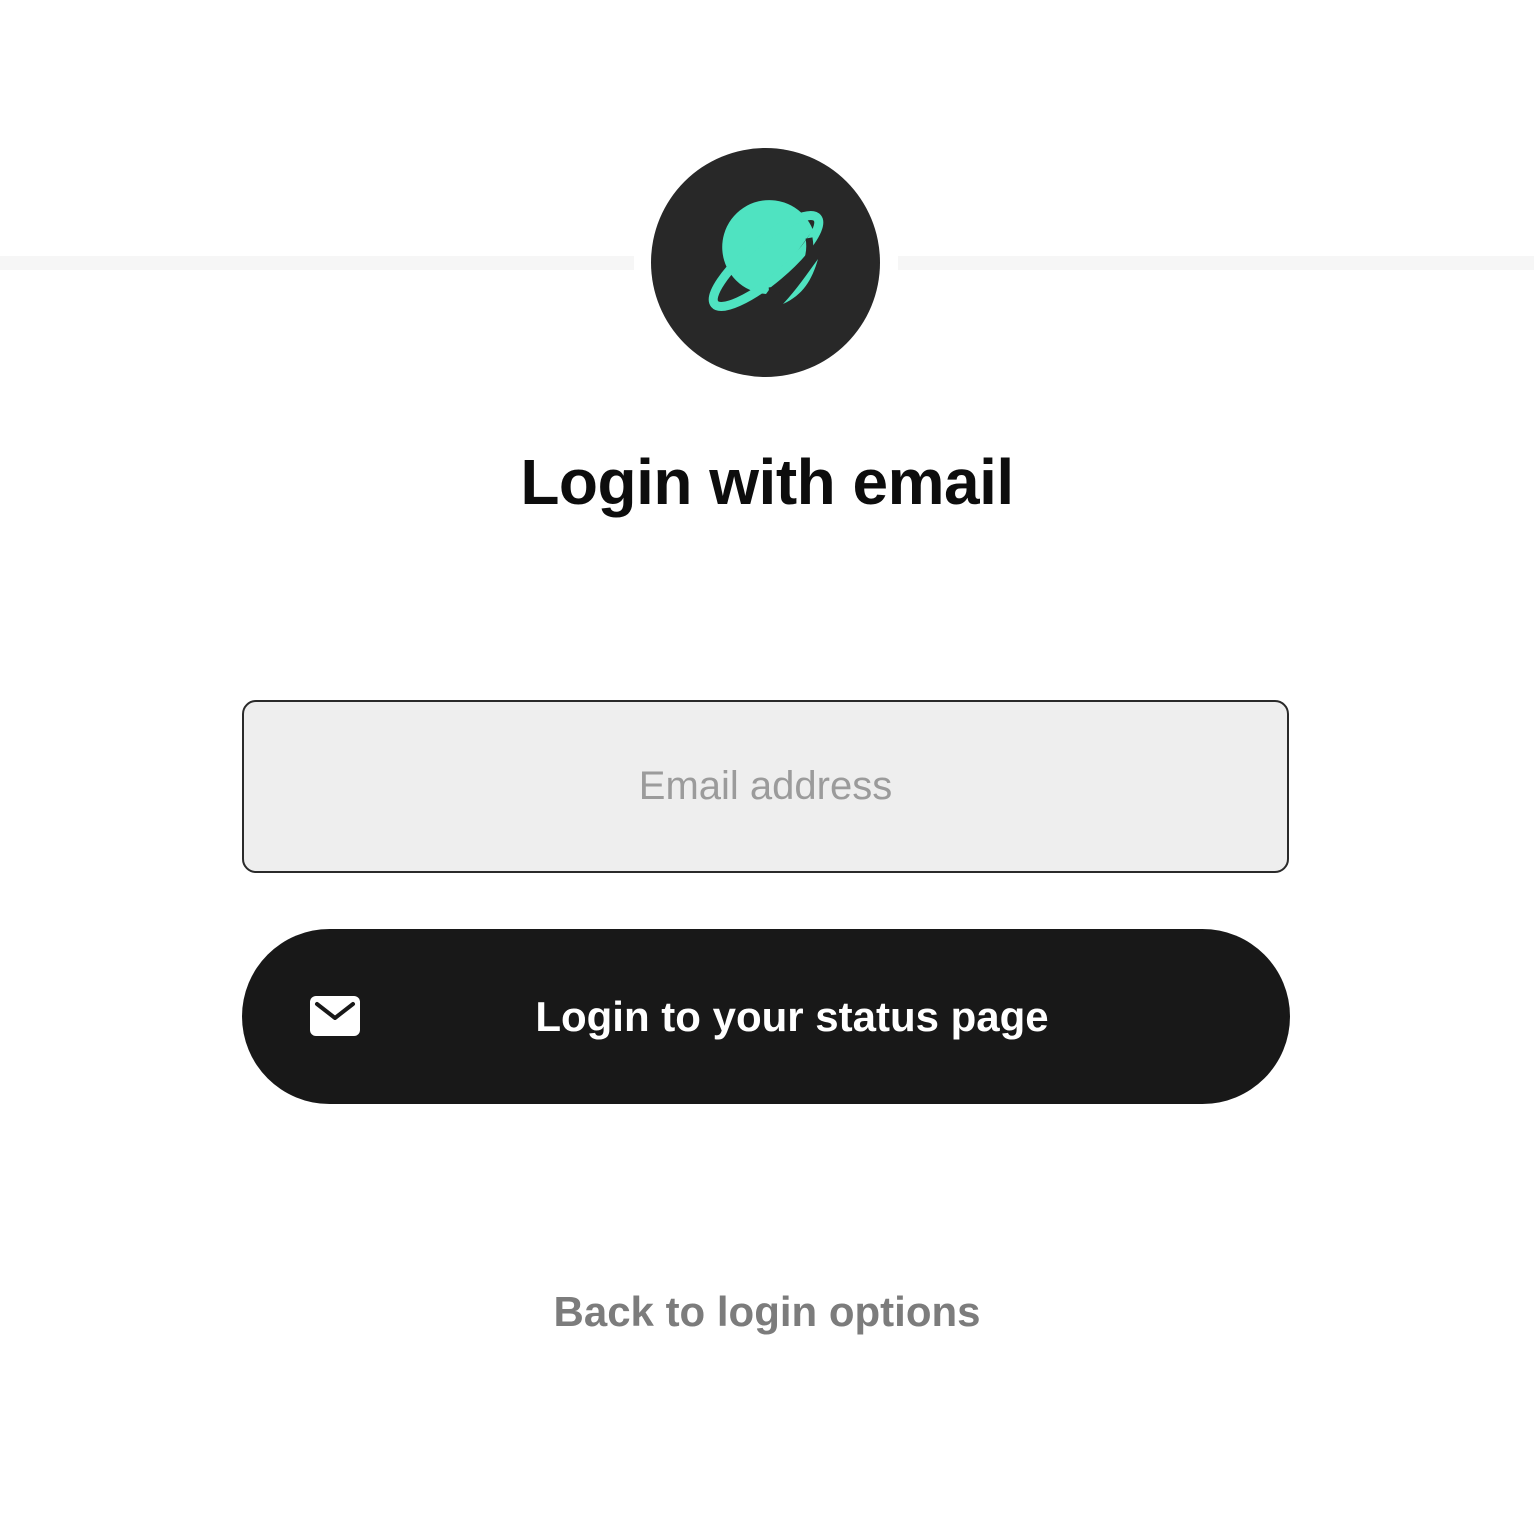 The image size is (1534, 1514). Describe the element at coordinates (1216, 263) in the screenshot. I see `header-divider-right` at that location.